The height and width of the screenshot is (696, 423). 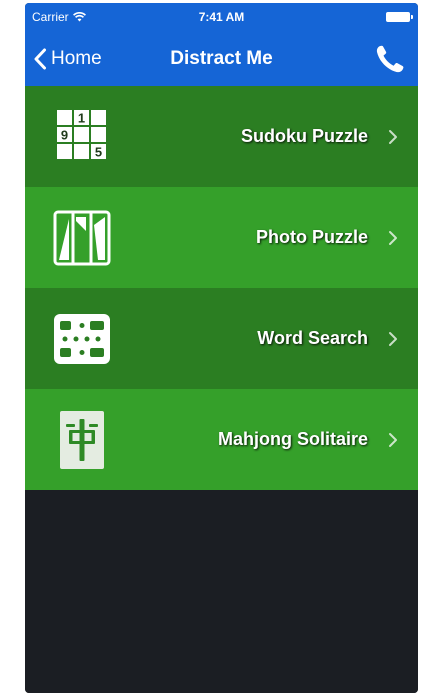 I want to click on menu-item-photo-puzzle: Photo Puzzle, so click(x=221, y=237).